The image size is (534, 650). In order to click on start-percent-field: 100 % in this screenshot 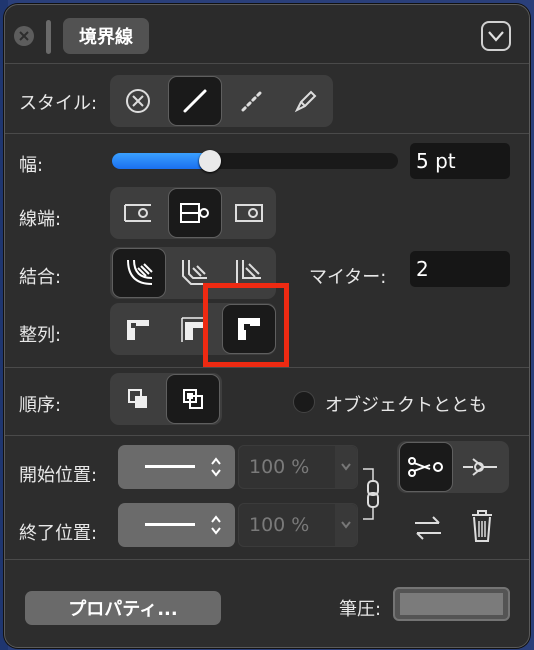, I will do `click(298, 467)`.